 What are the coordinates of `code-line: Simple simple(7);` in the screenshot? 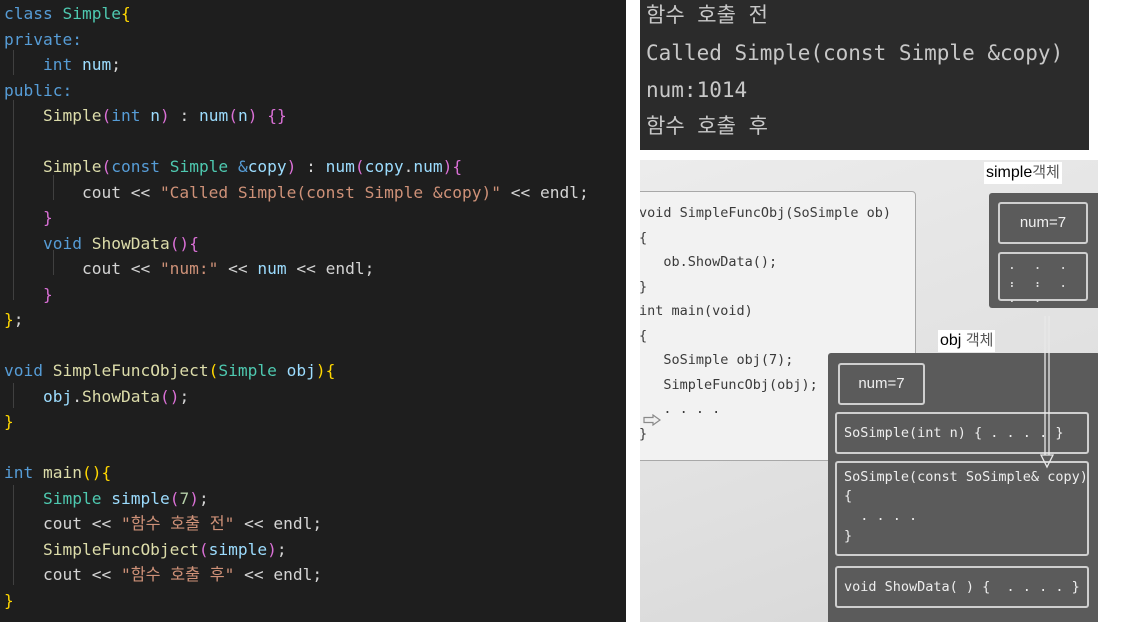 It's located at (106, 498).